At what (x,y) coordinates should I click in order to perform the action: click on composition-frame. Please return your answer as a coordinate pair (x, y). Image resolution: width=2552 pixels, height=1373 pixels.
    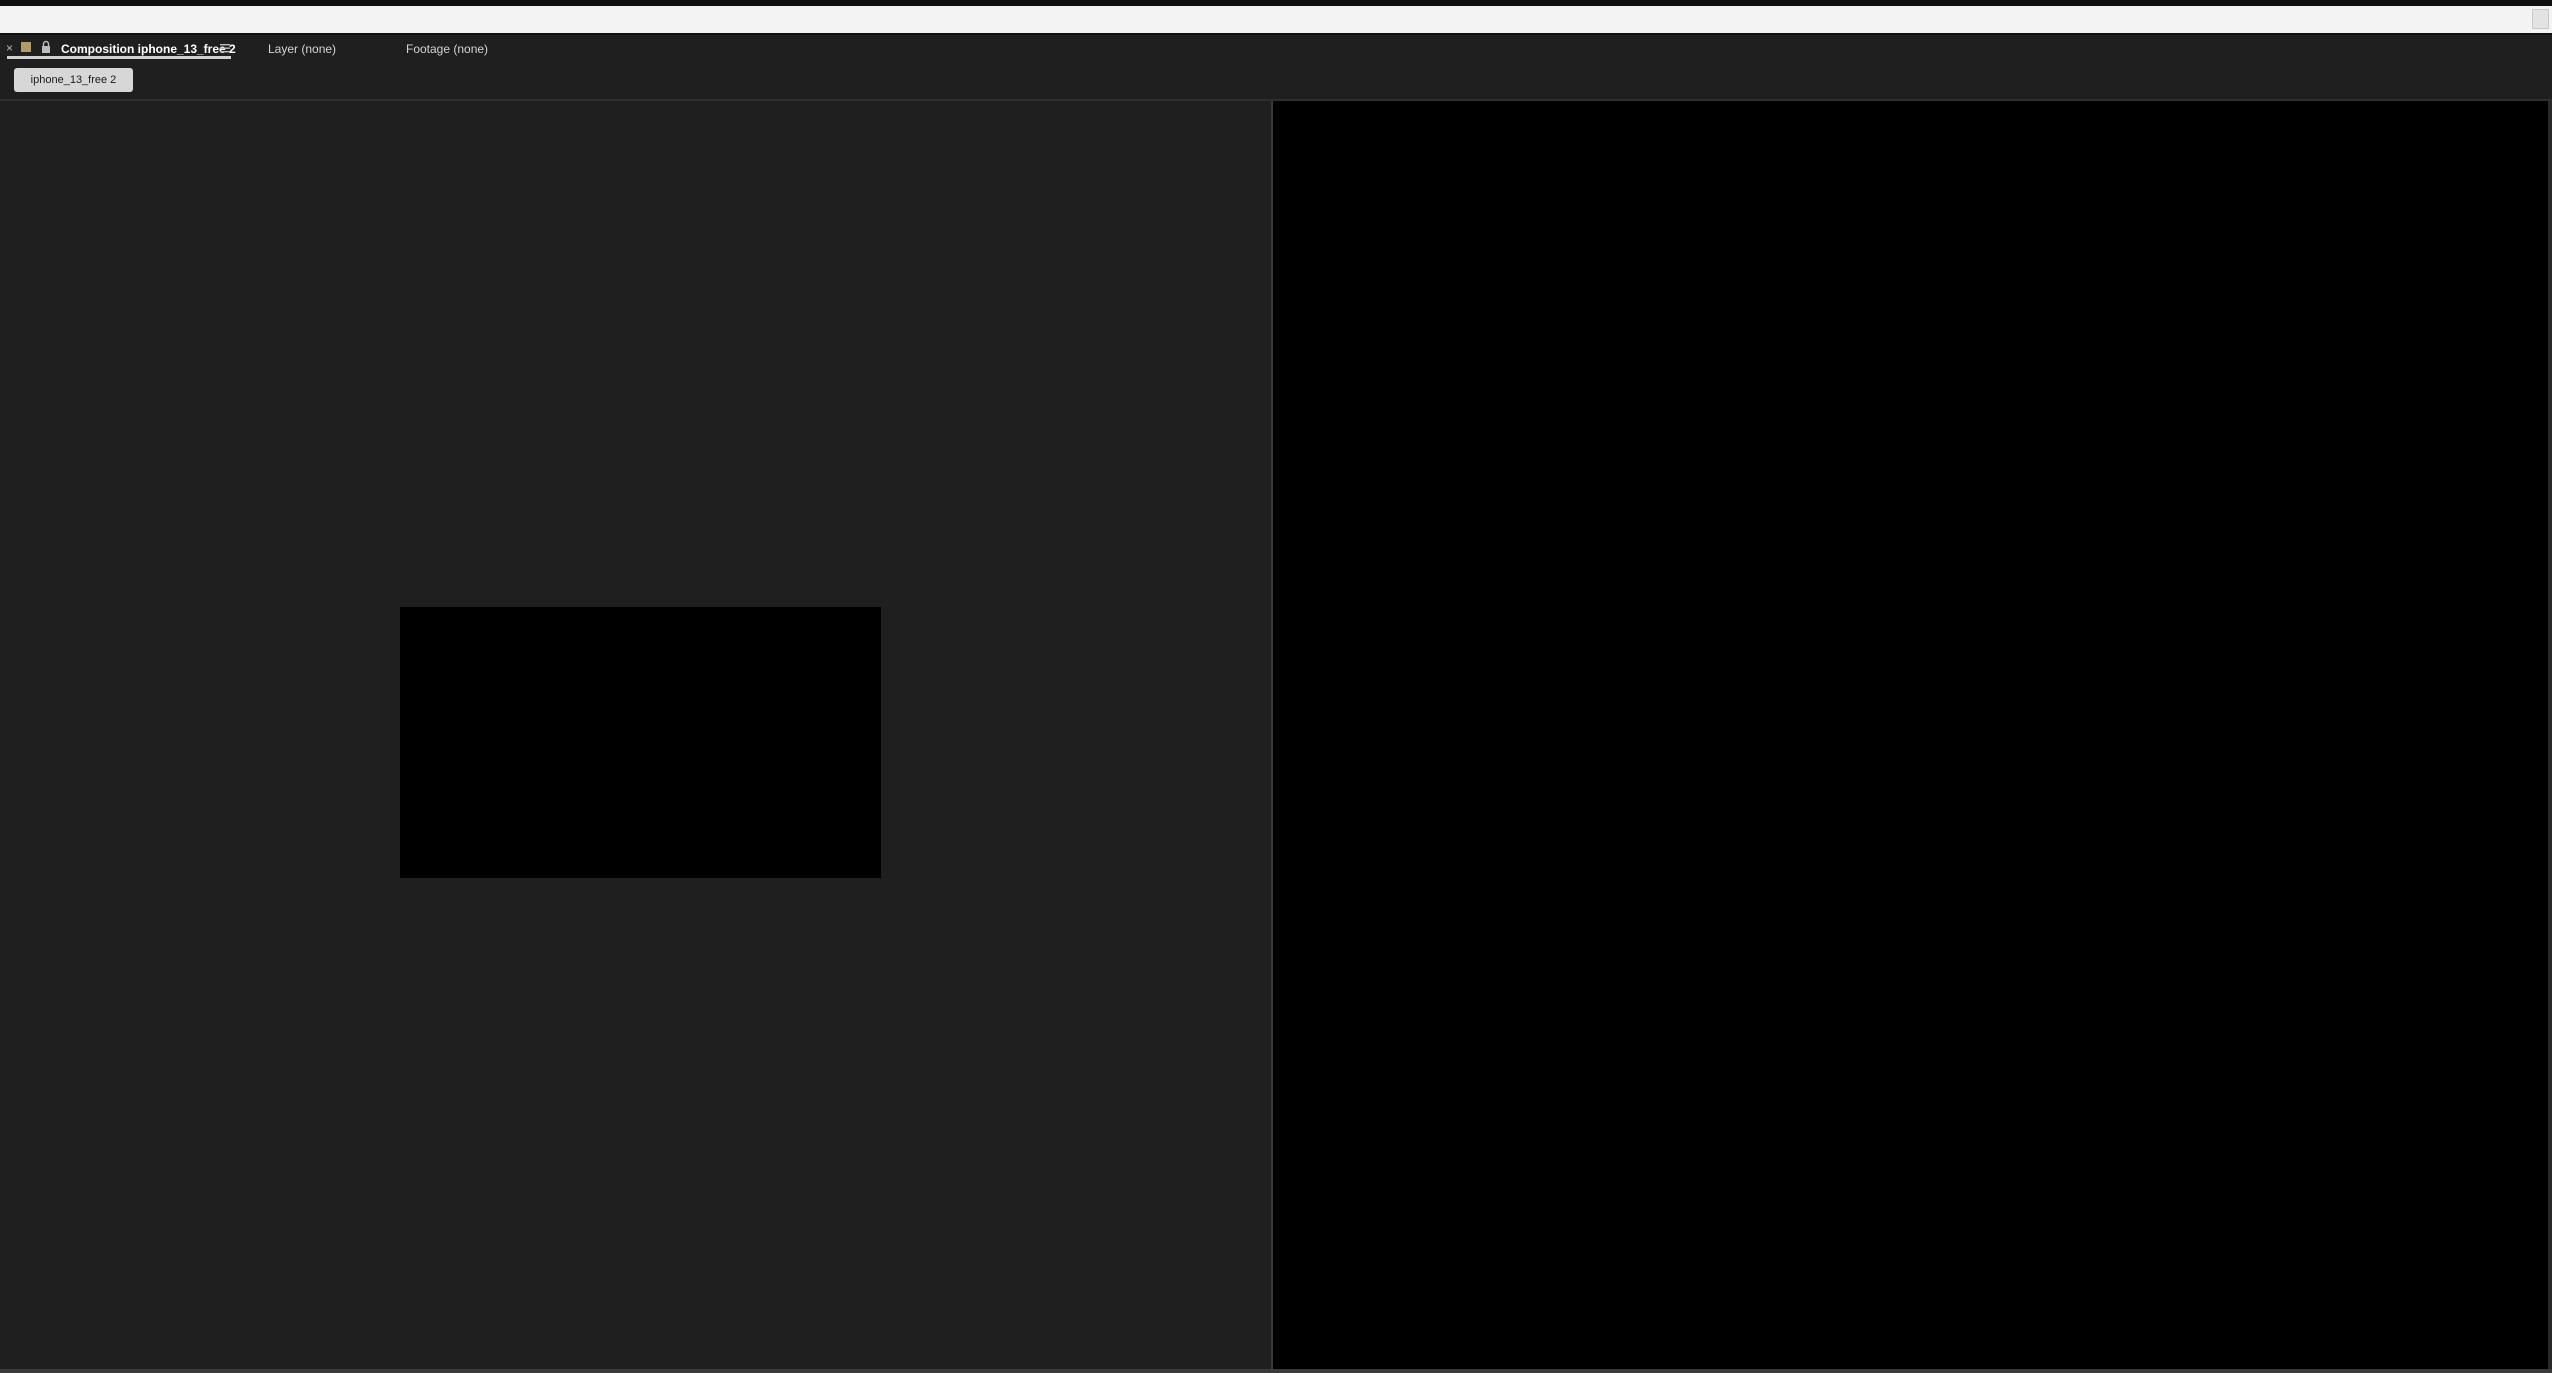
    Looking at the image, I should click on (640, 742).